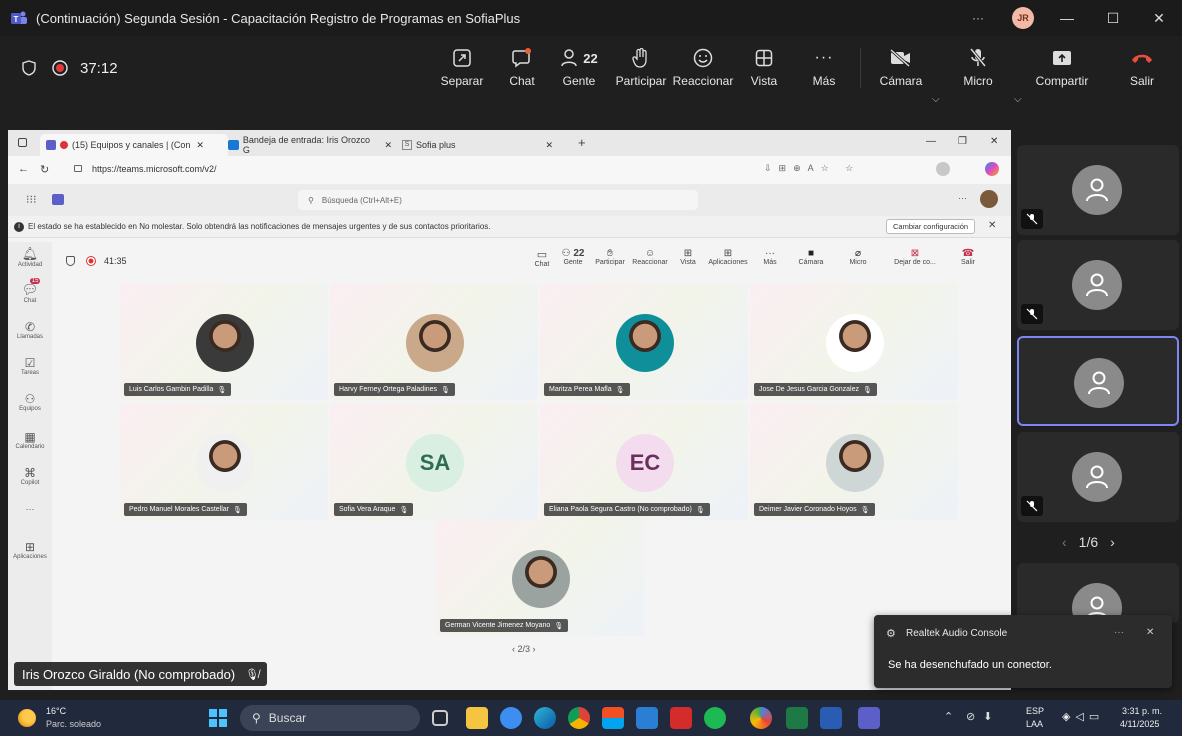  I want to click on next-chevron-icon: ›, so click(1112, 542).